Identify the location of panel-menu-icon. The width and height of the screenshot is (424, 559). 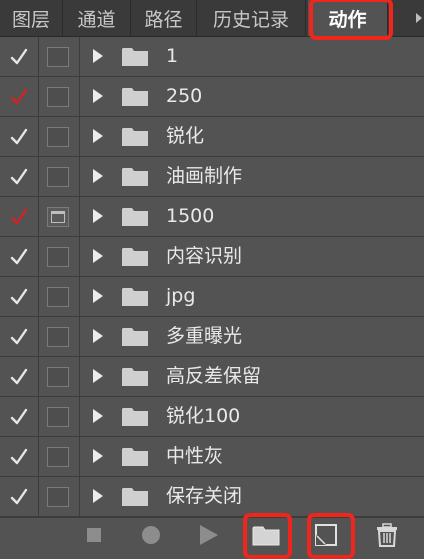
(406, 18).